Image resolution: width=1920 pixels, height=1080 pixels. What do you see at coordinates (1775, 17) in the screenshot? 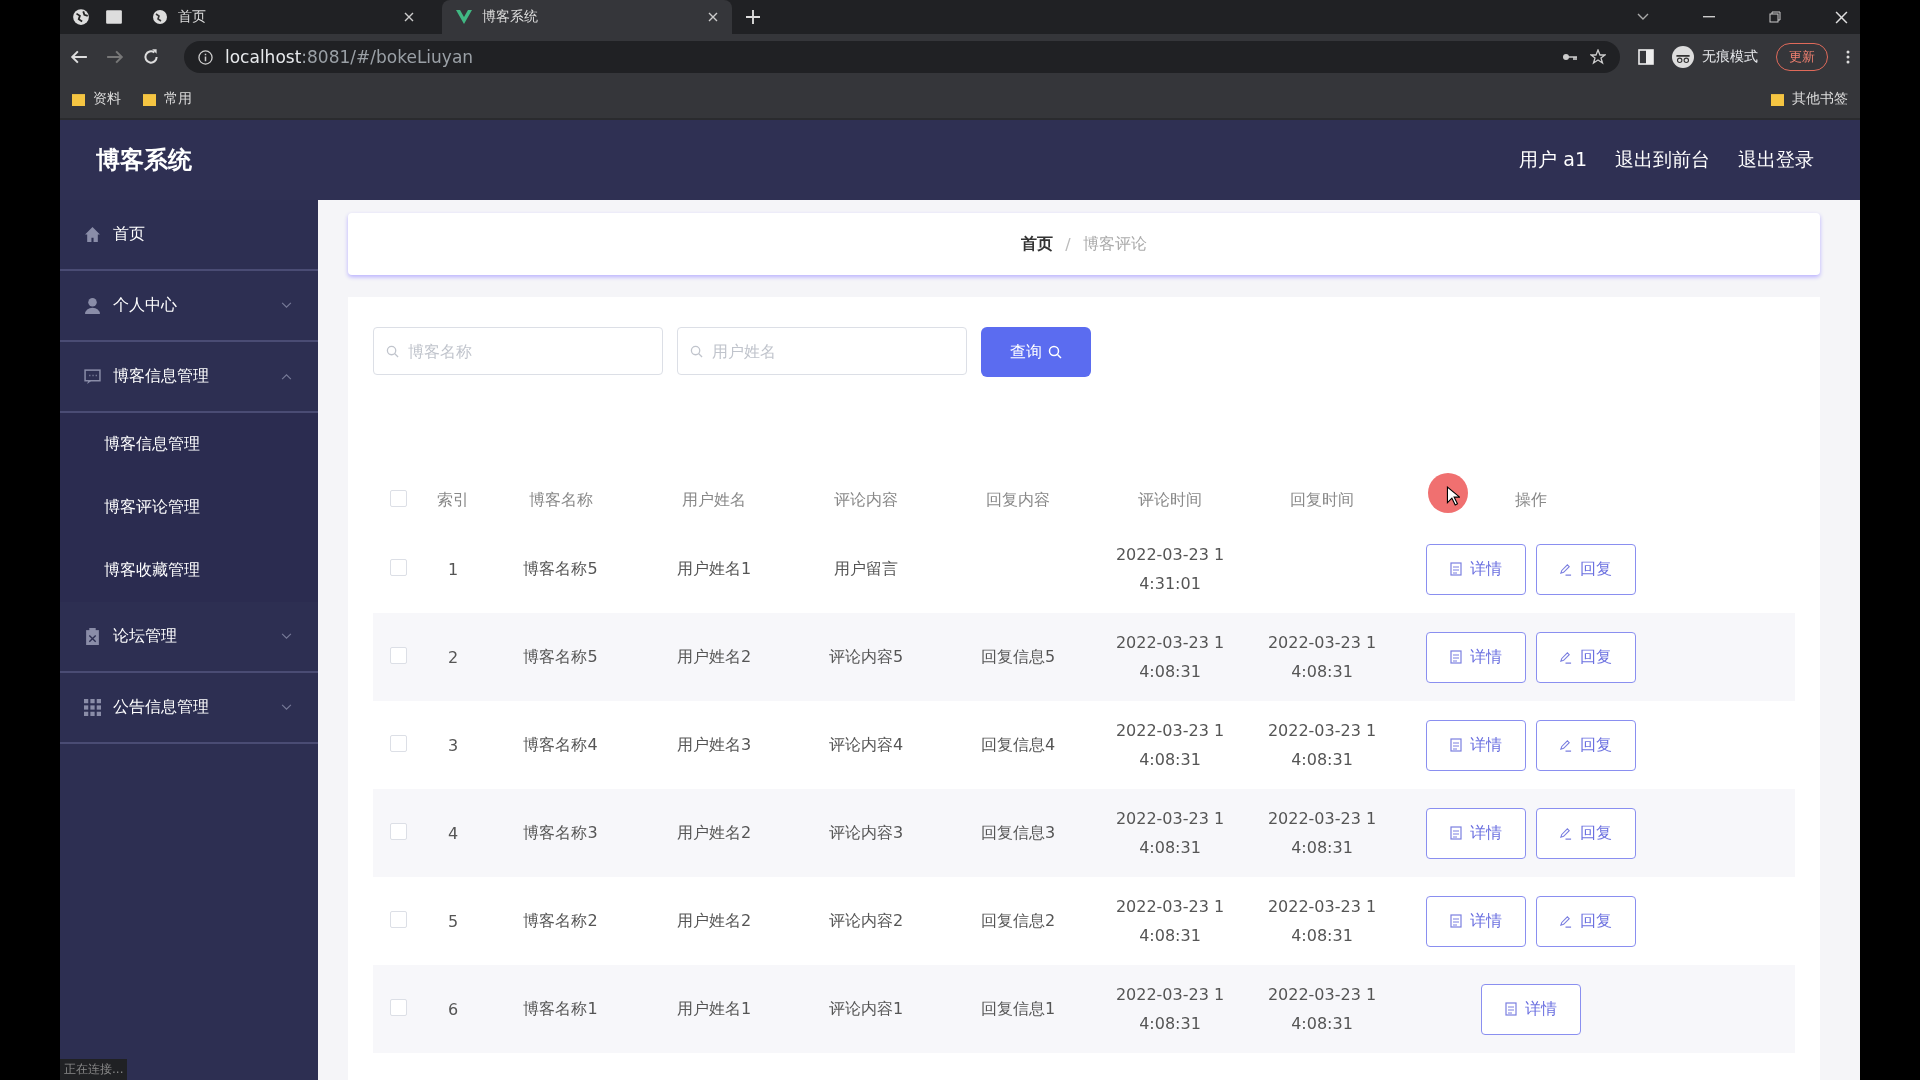
I see `restore-icon` at bounding box center [1775, 17].